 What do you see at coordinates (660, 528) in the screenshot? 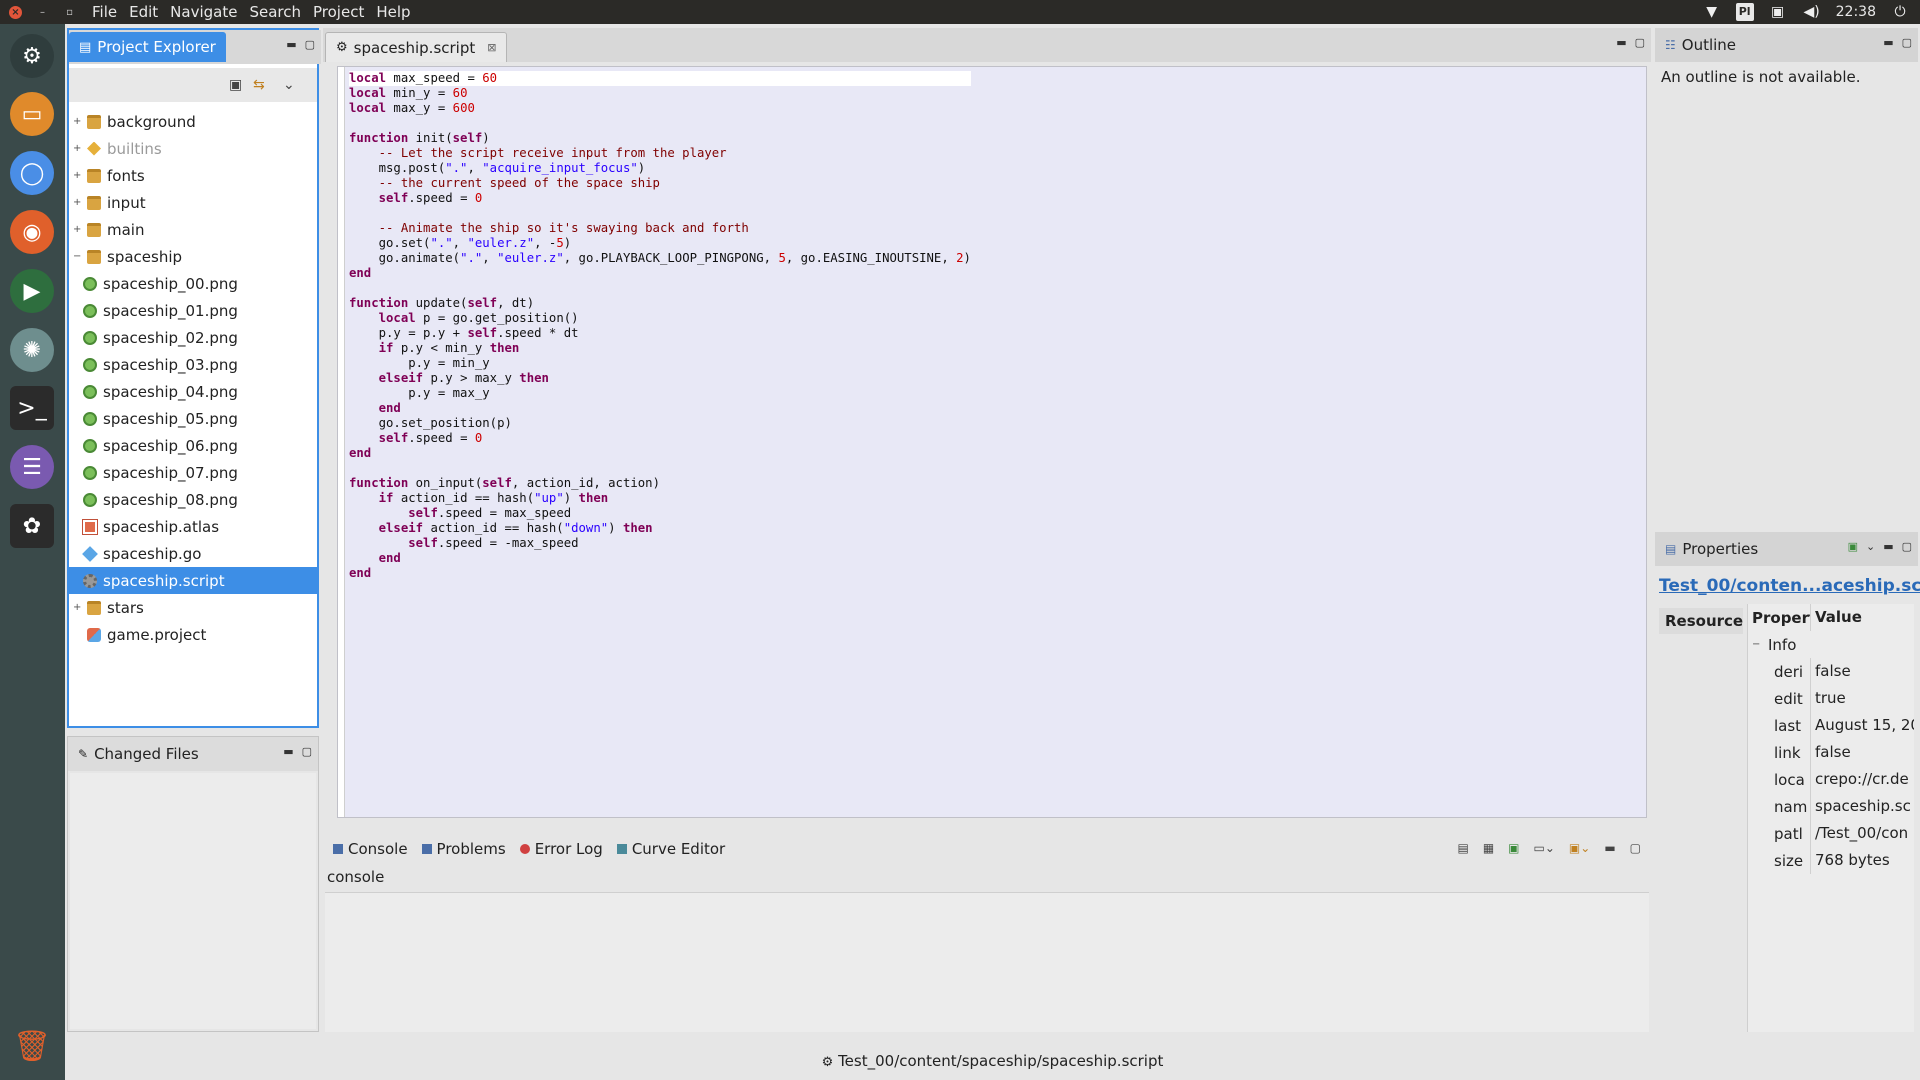
I see `code-line: elseif action_id == hash("down") then` at bounding box center [660, 528].